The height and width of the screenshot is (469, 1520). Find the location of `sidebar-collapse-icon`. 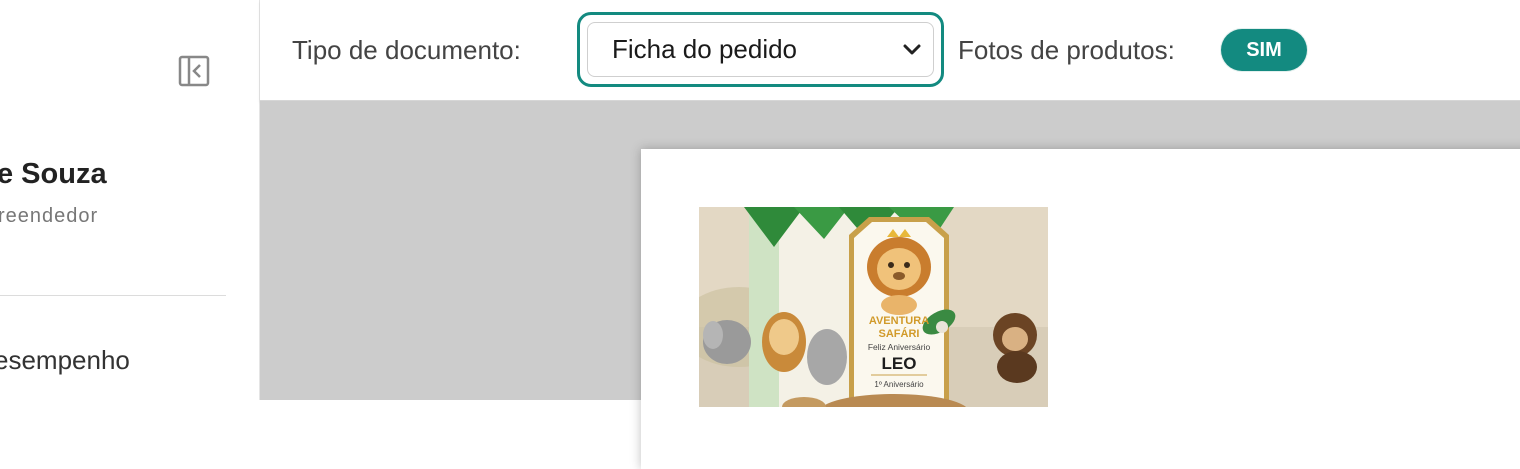

sidebar-collapse-icon is located at coordinates (194, 71).